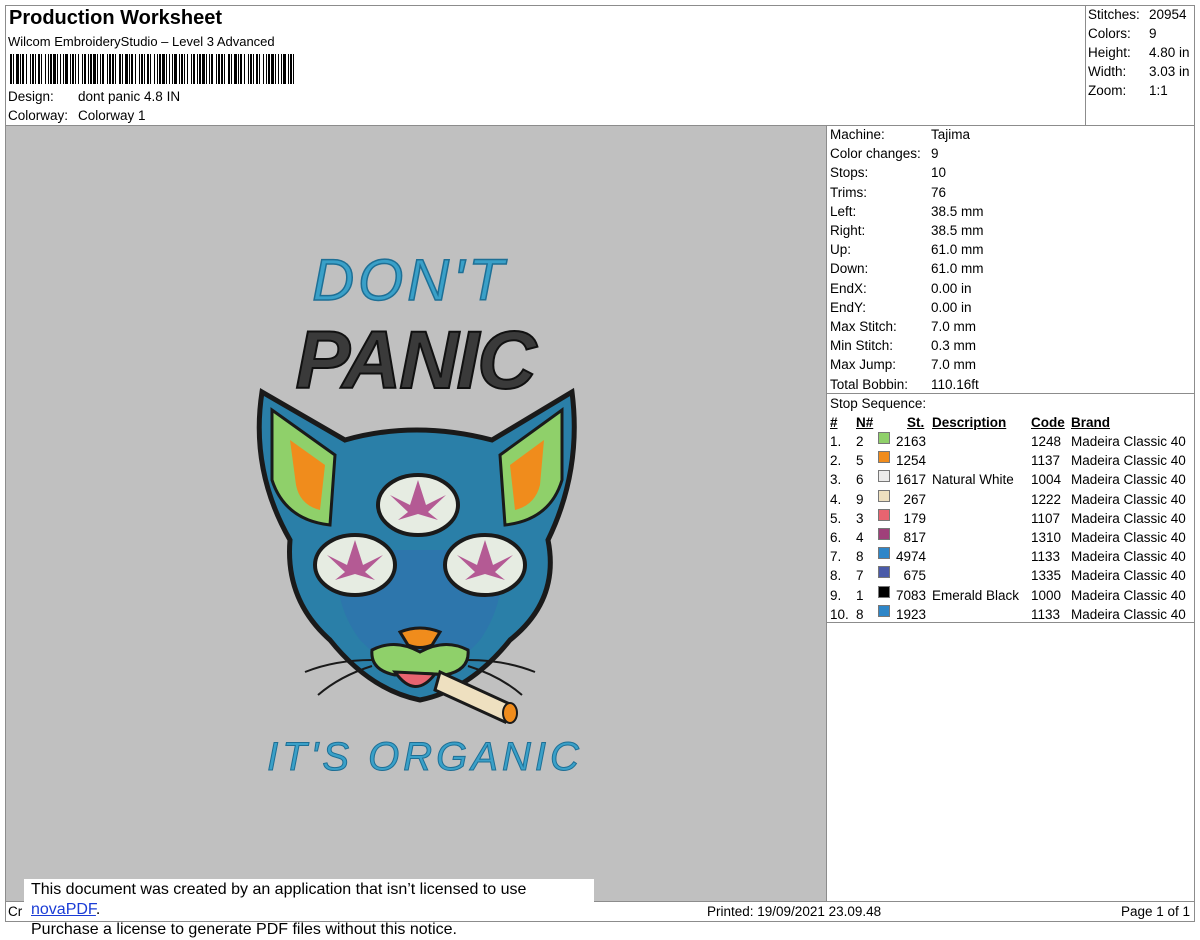  Describe the element at coordinates (1046, 537) in the screenshot. I see `thread-code: 1310` at that location.